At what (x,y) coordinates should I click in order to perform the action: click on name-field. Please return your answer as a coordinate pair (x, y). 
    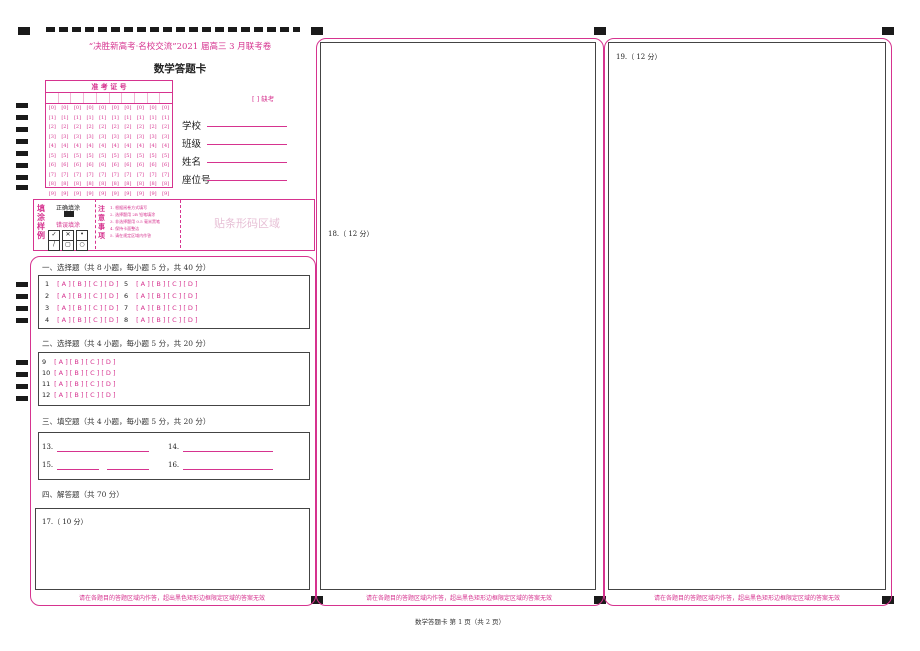
    Looking at the image, I should click on (247, 162).